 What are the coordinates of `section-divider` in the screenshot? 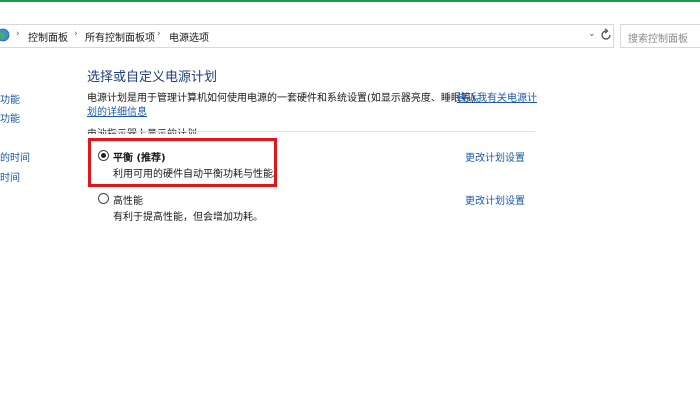 It's located at (311, 131).